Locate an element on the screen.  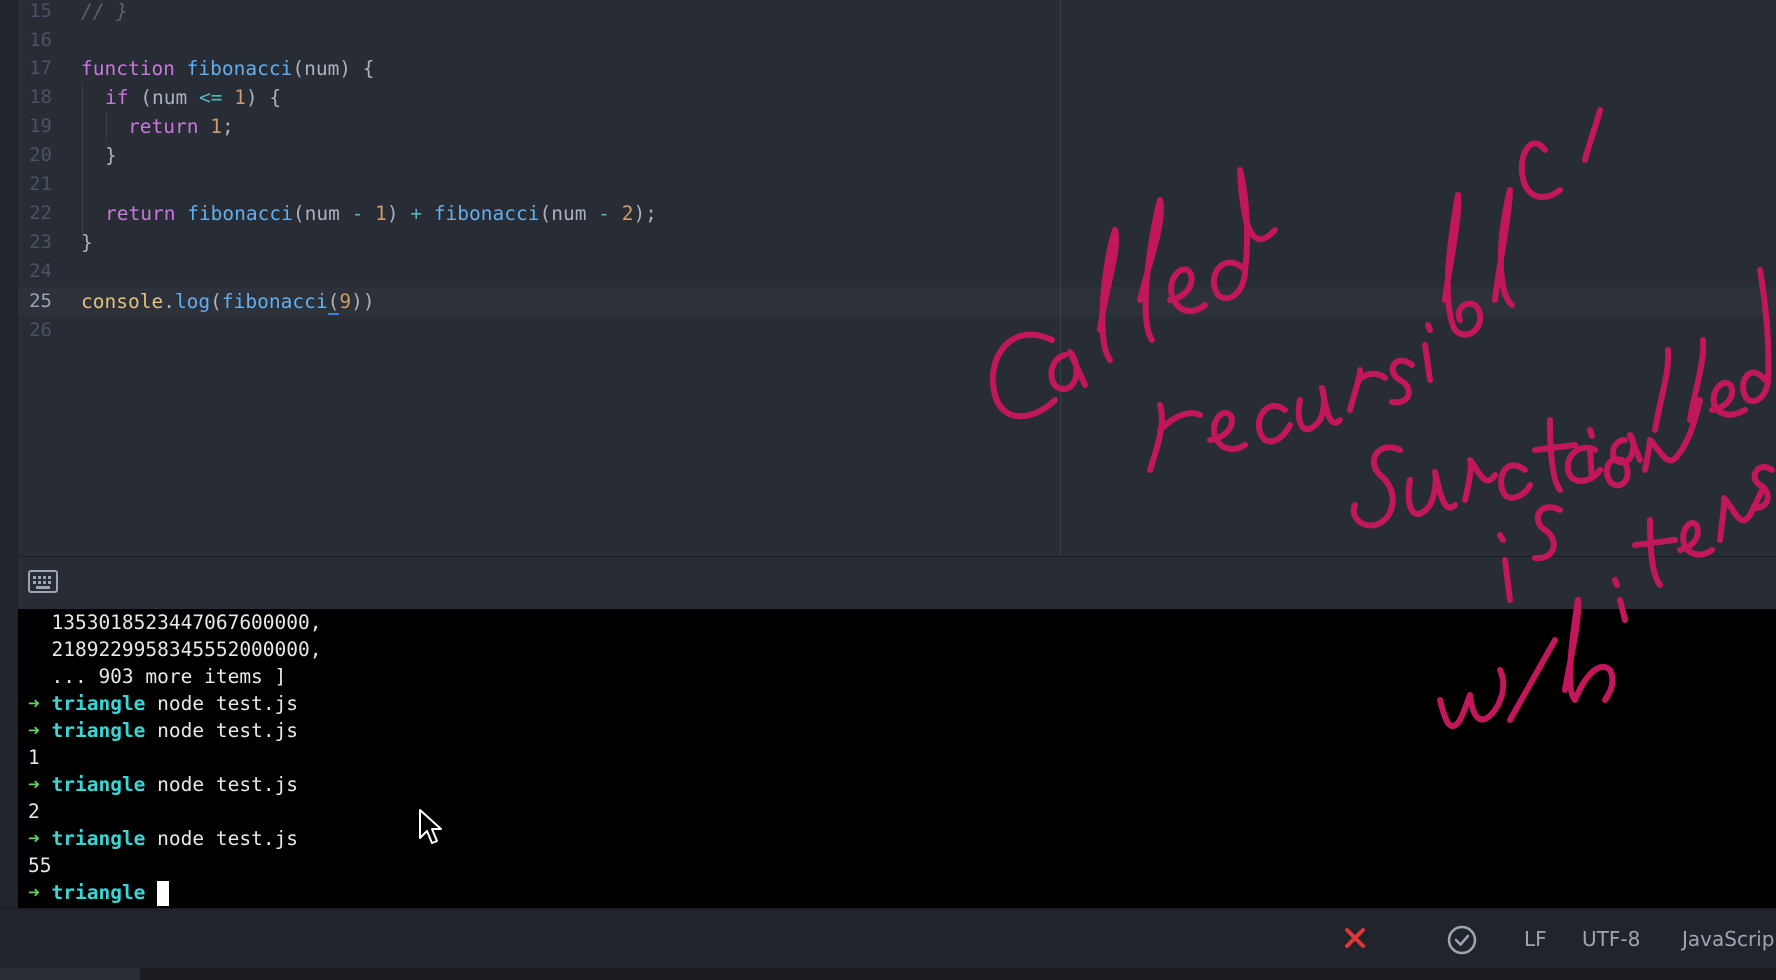
terminal-input-line: ➜ triangle is located at coordinates (99, 892).